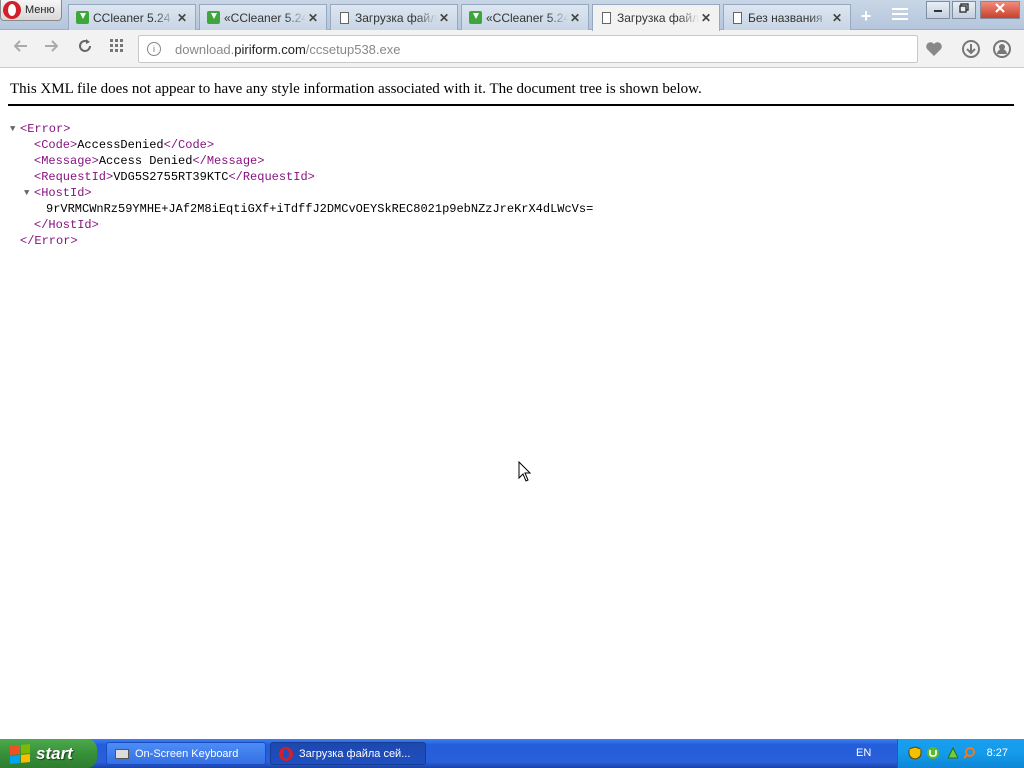  I want to click on tab-ccleaner-2: «CCleaner 5.24 ✕, so click(263, 17).